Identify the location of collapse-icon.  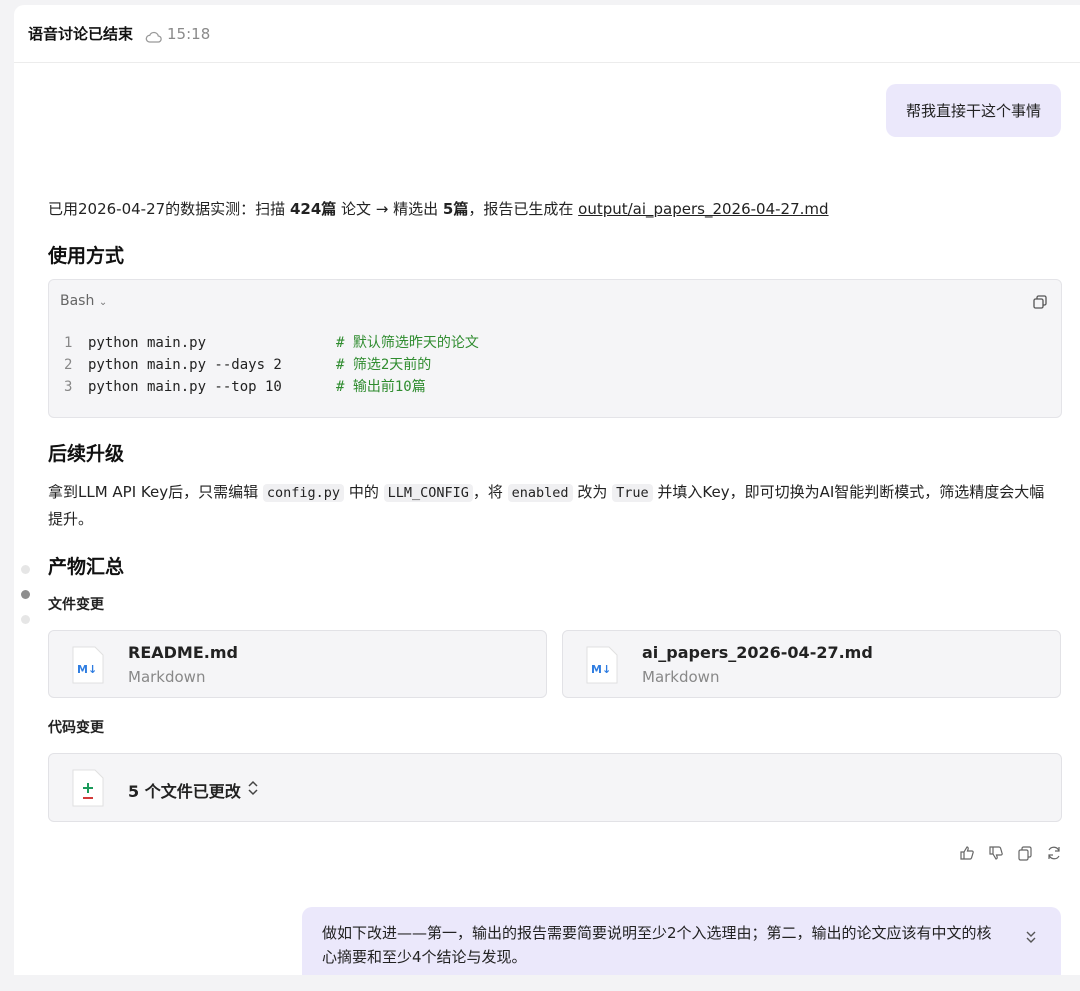
(1031, 935).